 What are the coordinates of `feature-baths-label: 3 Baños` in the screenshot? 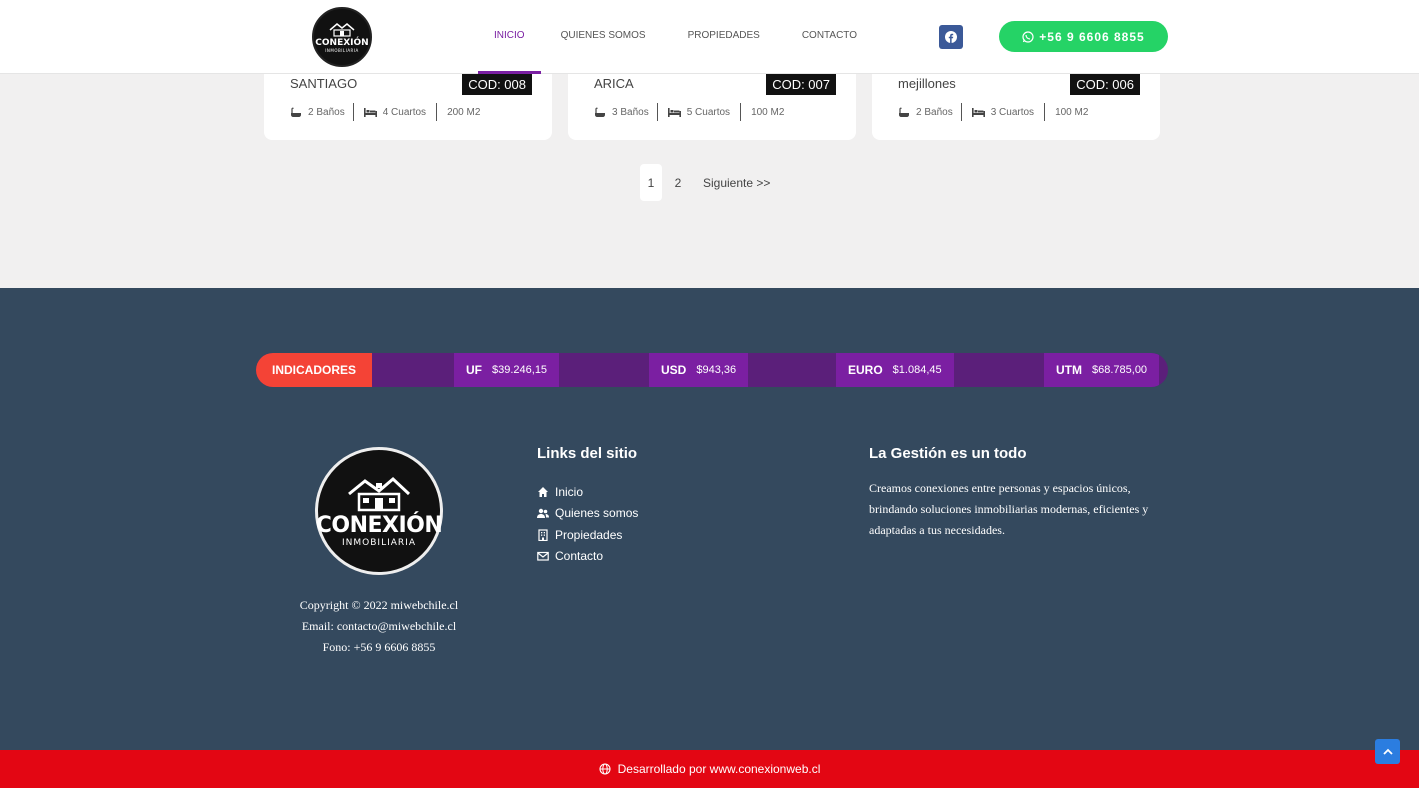 It's located at (630, 112).